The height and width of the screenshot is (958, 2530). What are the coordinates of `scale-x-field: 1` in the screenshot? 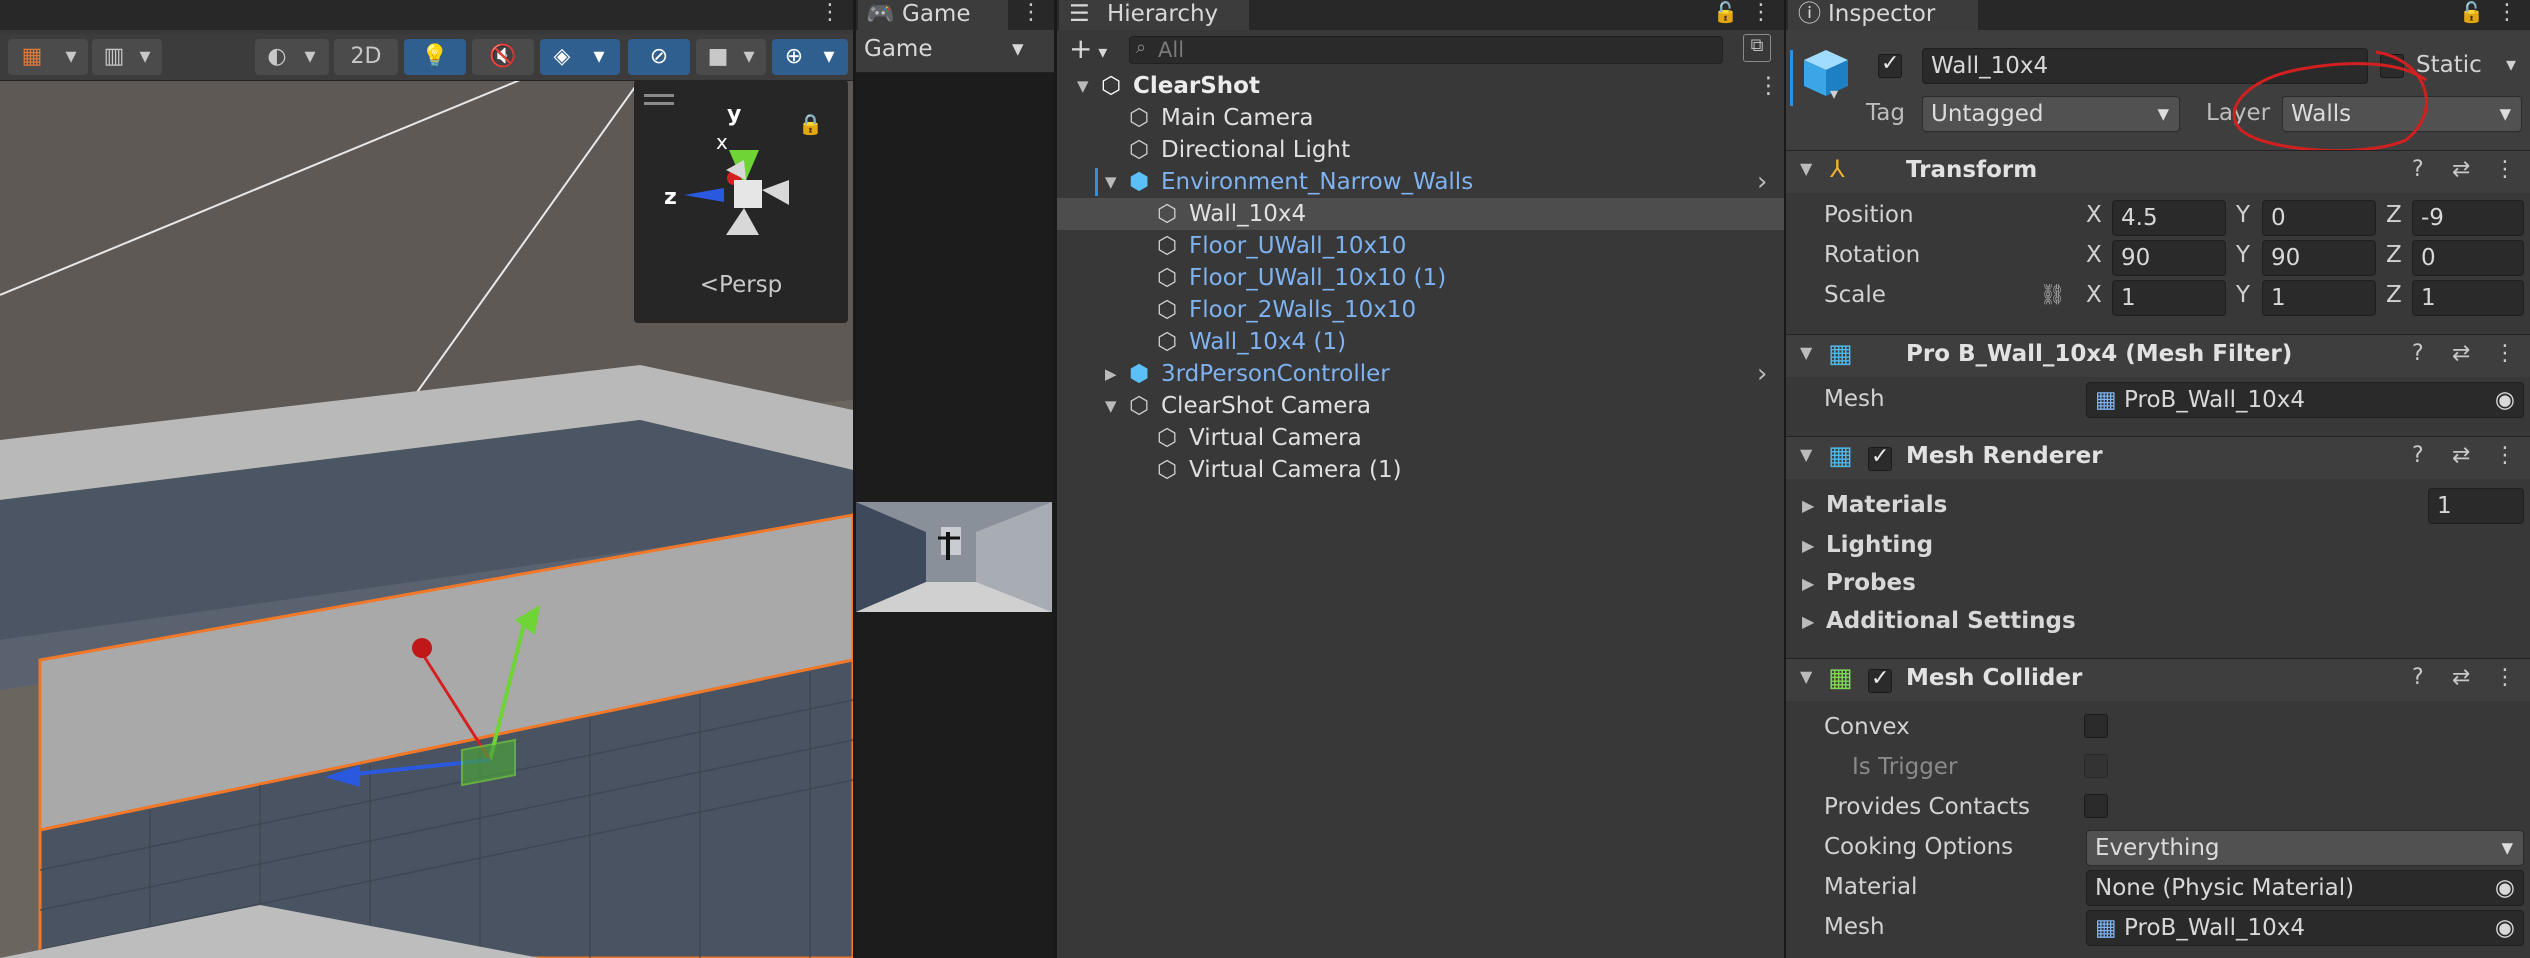 It's located at (2169, 298).